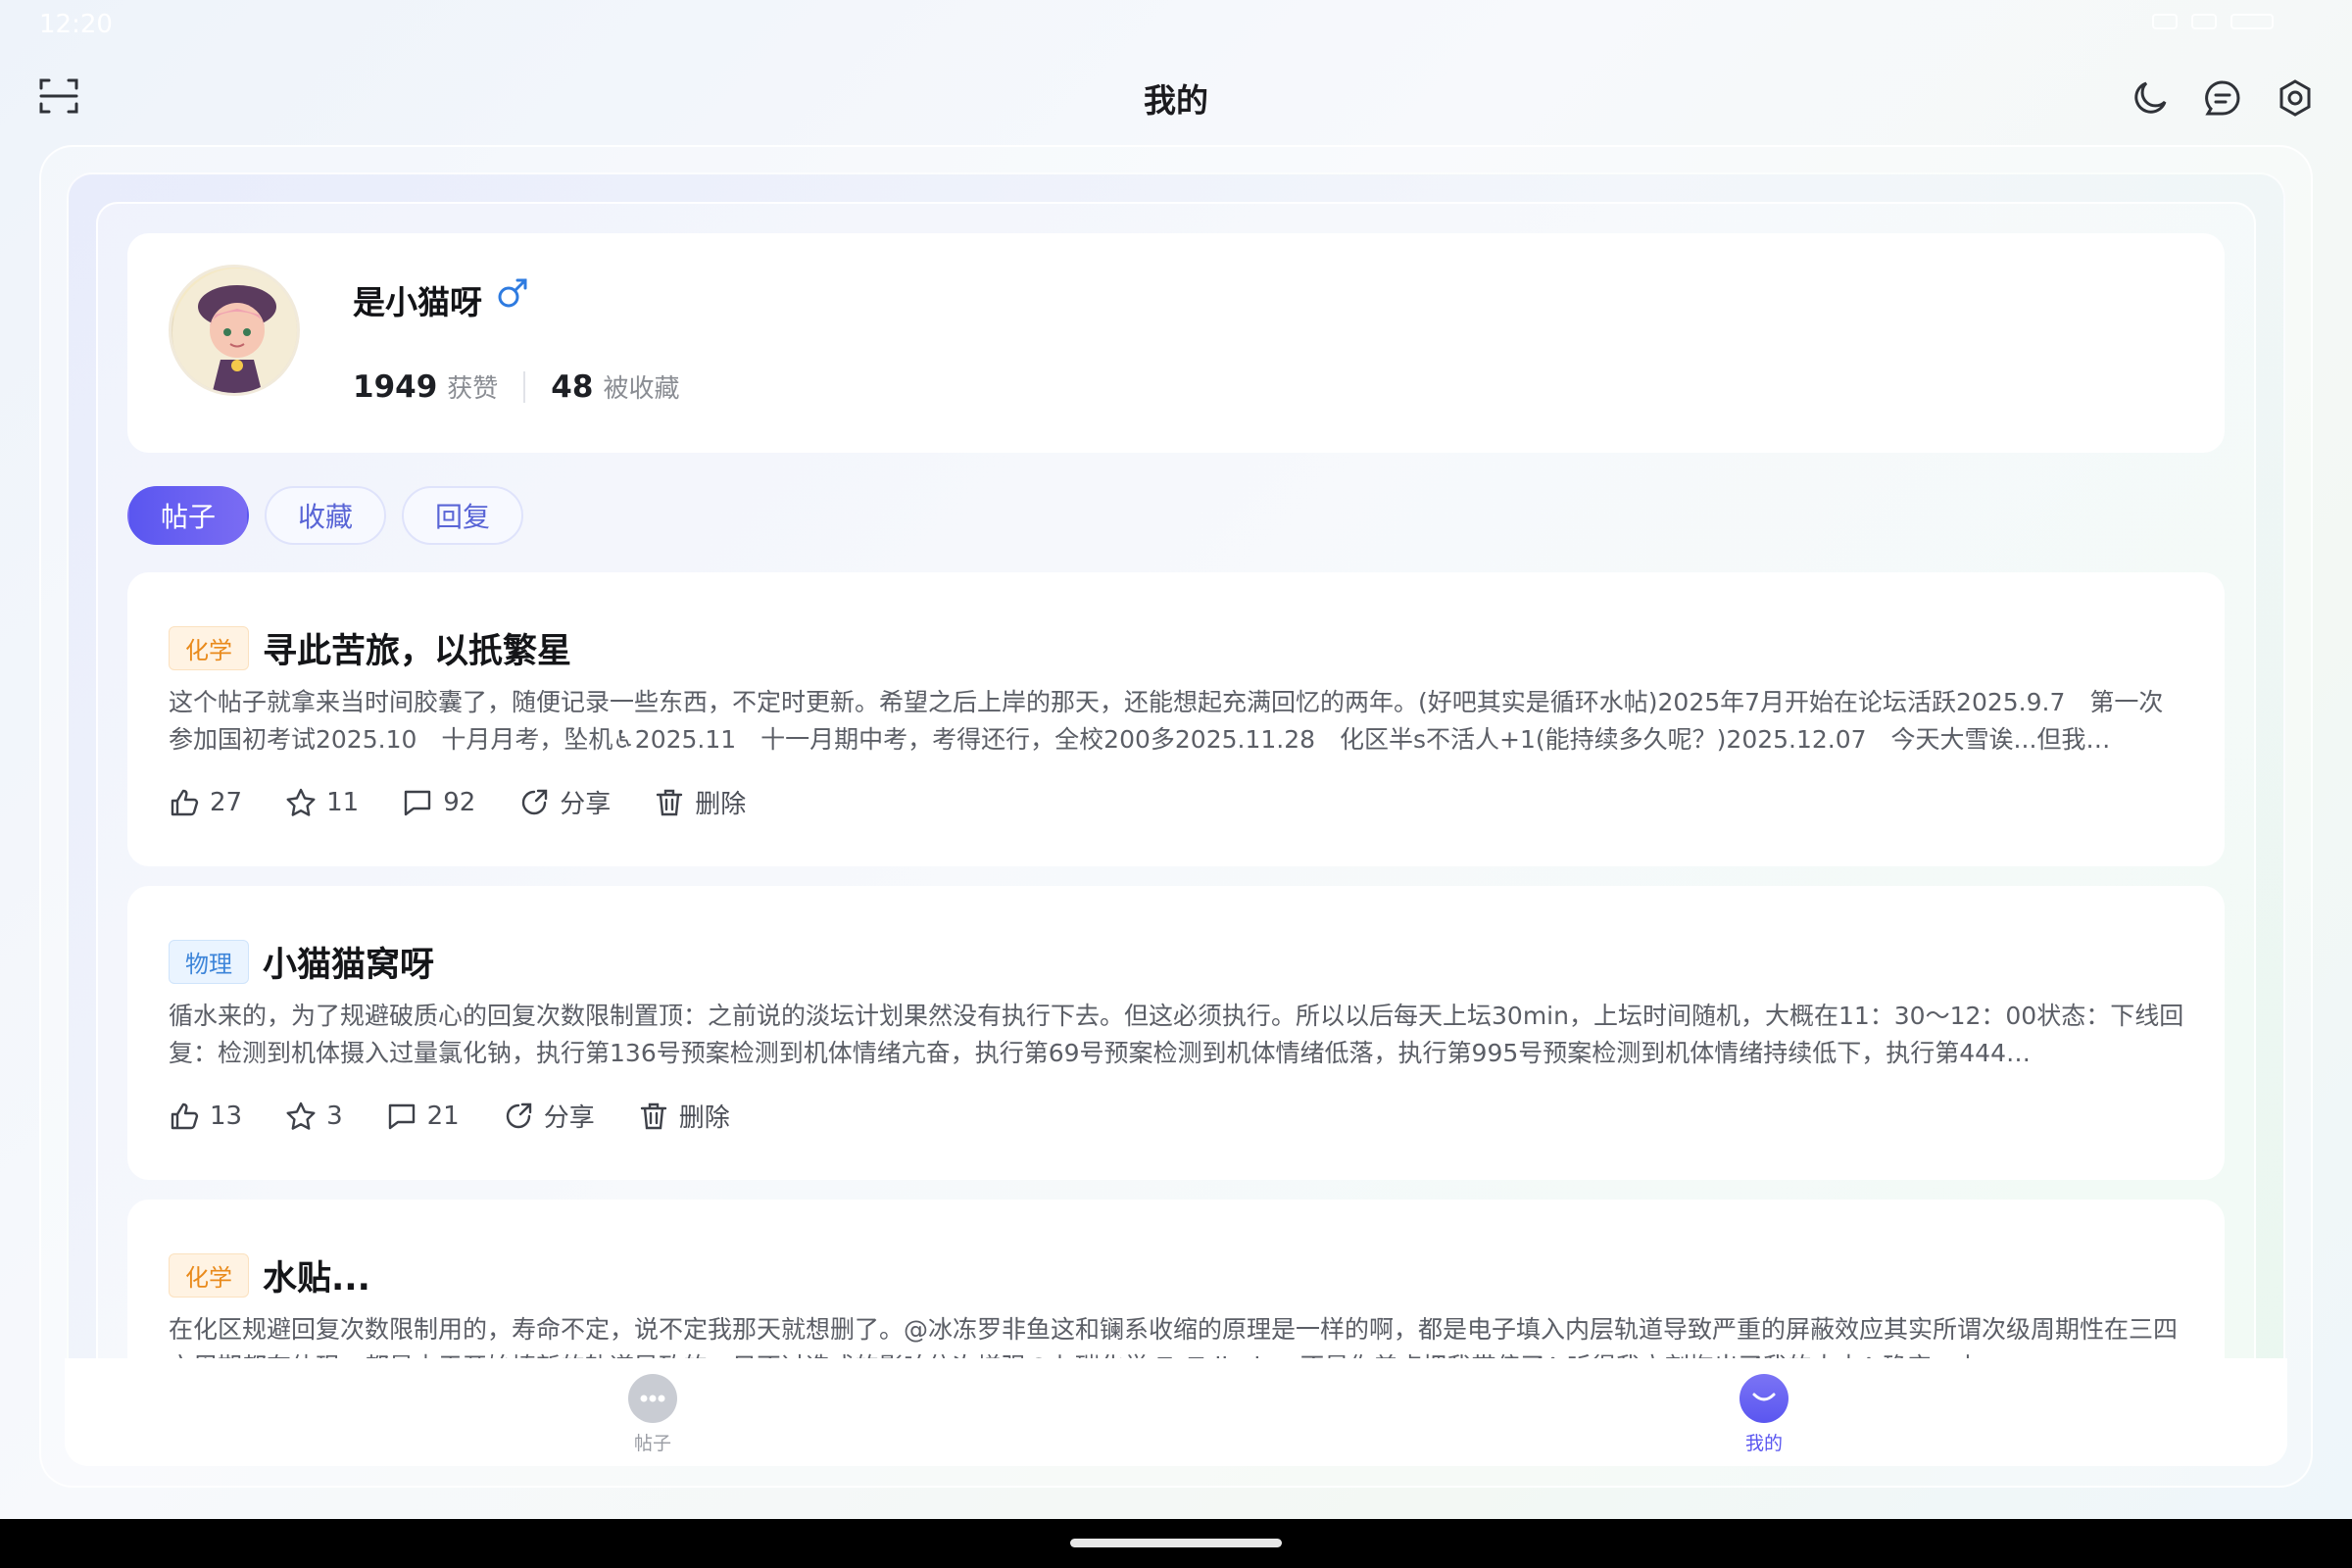 The height and width of the screenshot is (1568, 2352). I want to click on favorites-count: 48, so click(572, 387).